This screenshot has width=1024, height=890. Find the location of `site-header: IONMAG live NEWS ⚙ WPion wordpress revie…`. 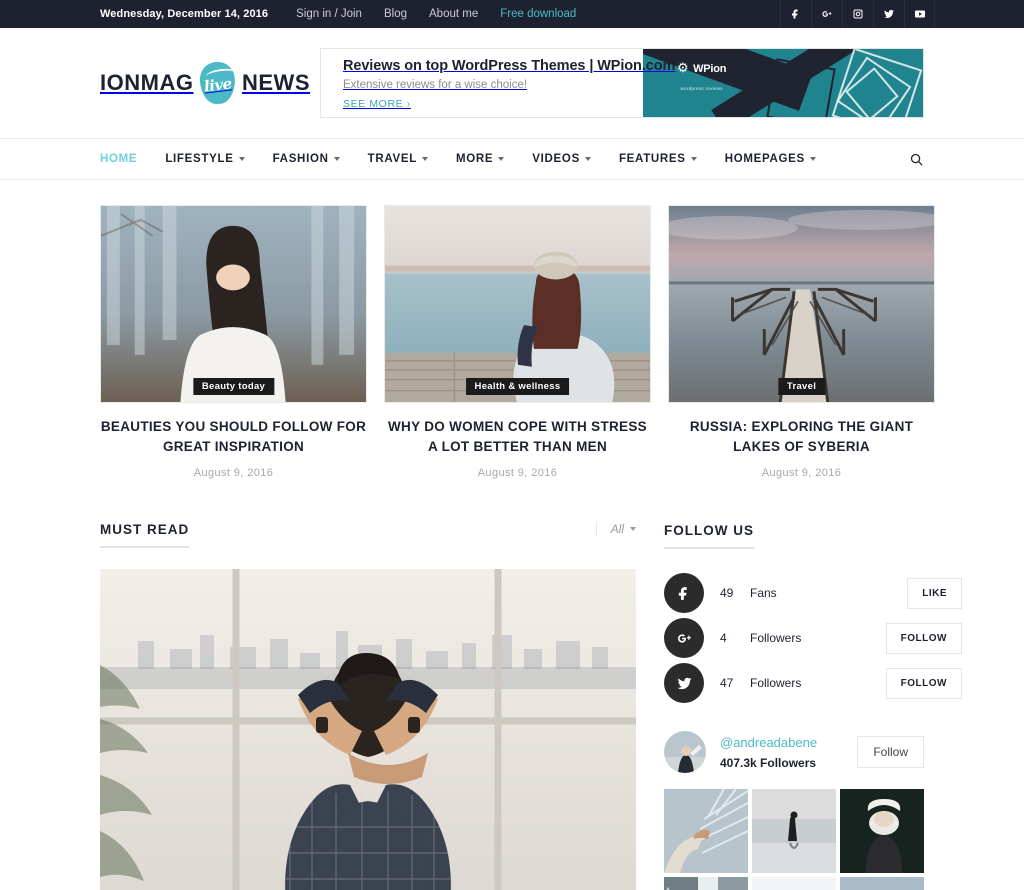

site-header: IONMAG live NEWS ⚙ WPion wordpress revie… is located at coordinates (512, 83).